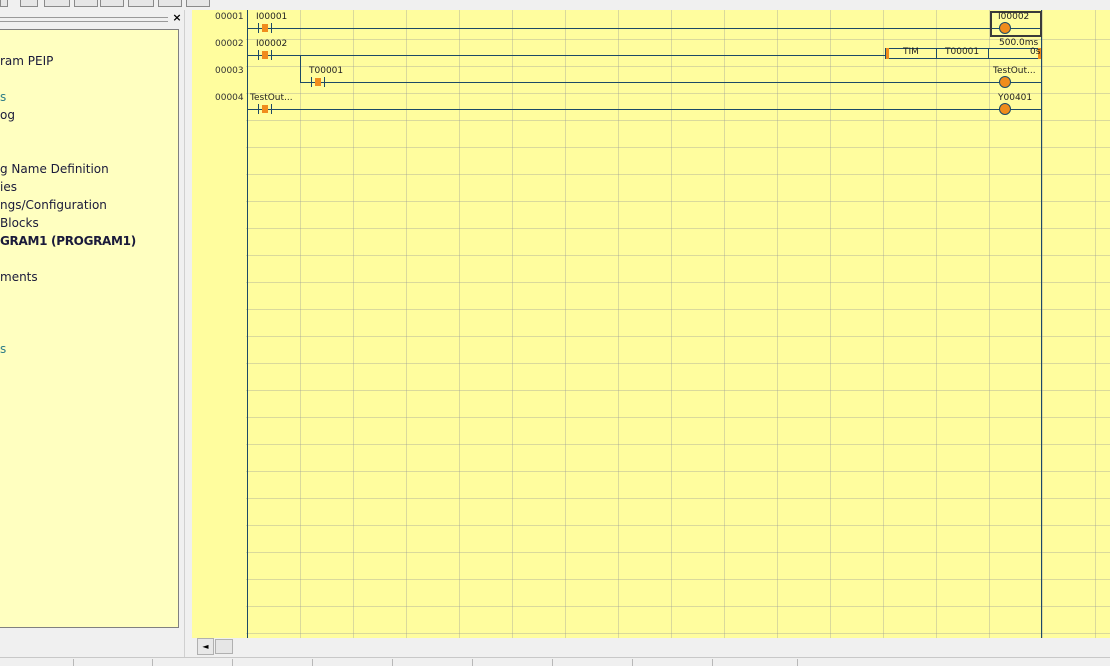 This screenshot has height=666, width=1110. Describe the element at coordinates (1015, 98) in the screenshot. I see `coil-label: Y00401` at that location.